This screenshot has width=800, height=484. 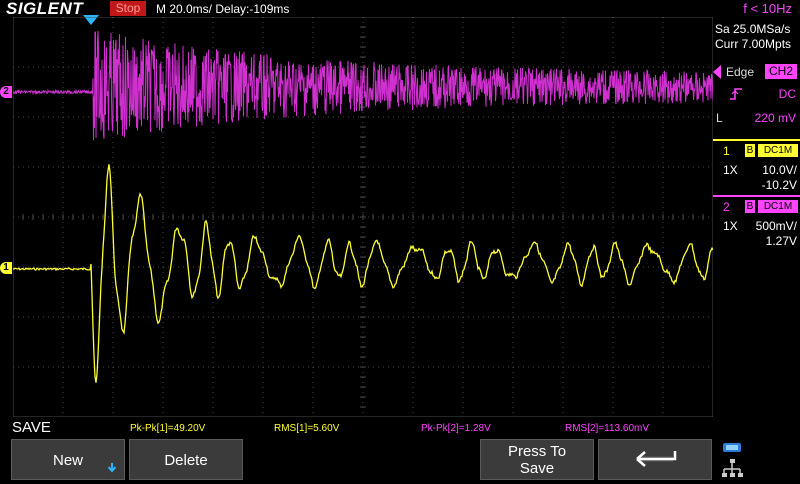 What do you see at coordinates (717, 72) in the screenshot?
I see `trigger-level-arrow-icon` at bounding box center [717, 72].